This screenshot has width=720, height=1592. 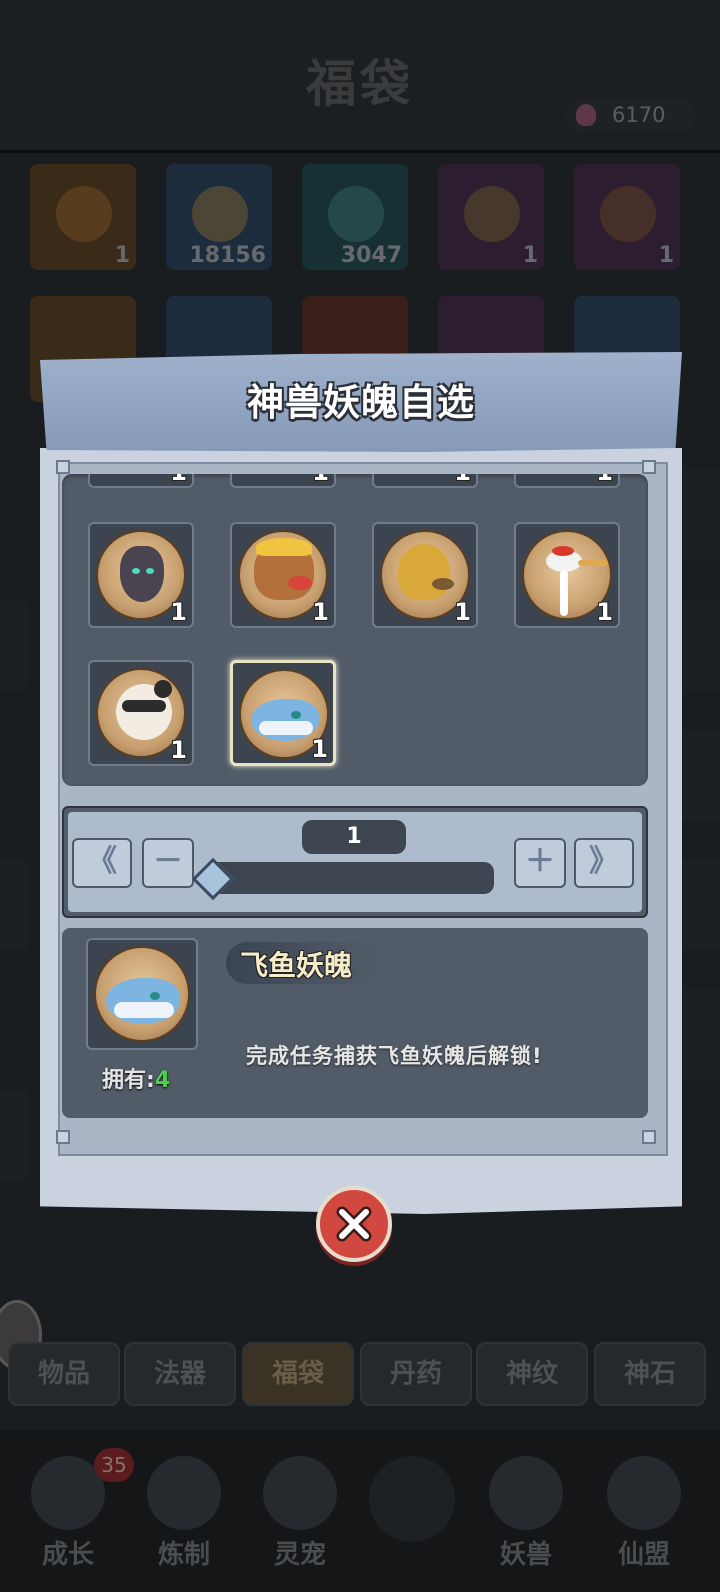 What do you see at coordinates (296, 965) in the screenshot?
I see `item-name: 飞鱼妖魄` at bounding box center [296, 965].